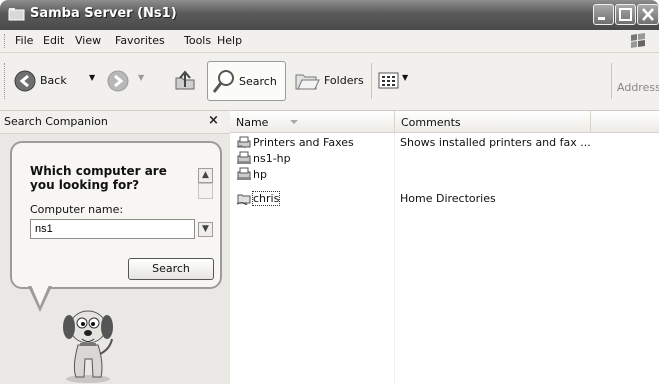  What do you see at coordinates (77, 209) in the screenshot?
I see `computer-name-label: Computer name:` at bounding box center [77, 209].